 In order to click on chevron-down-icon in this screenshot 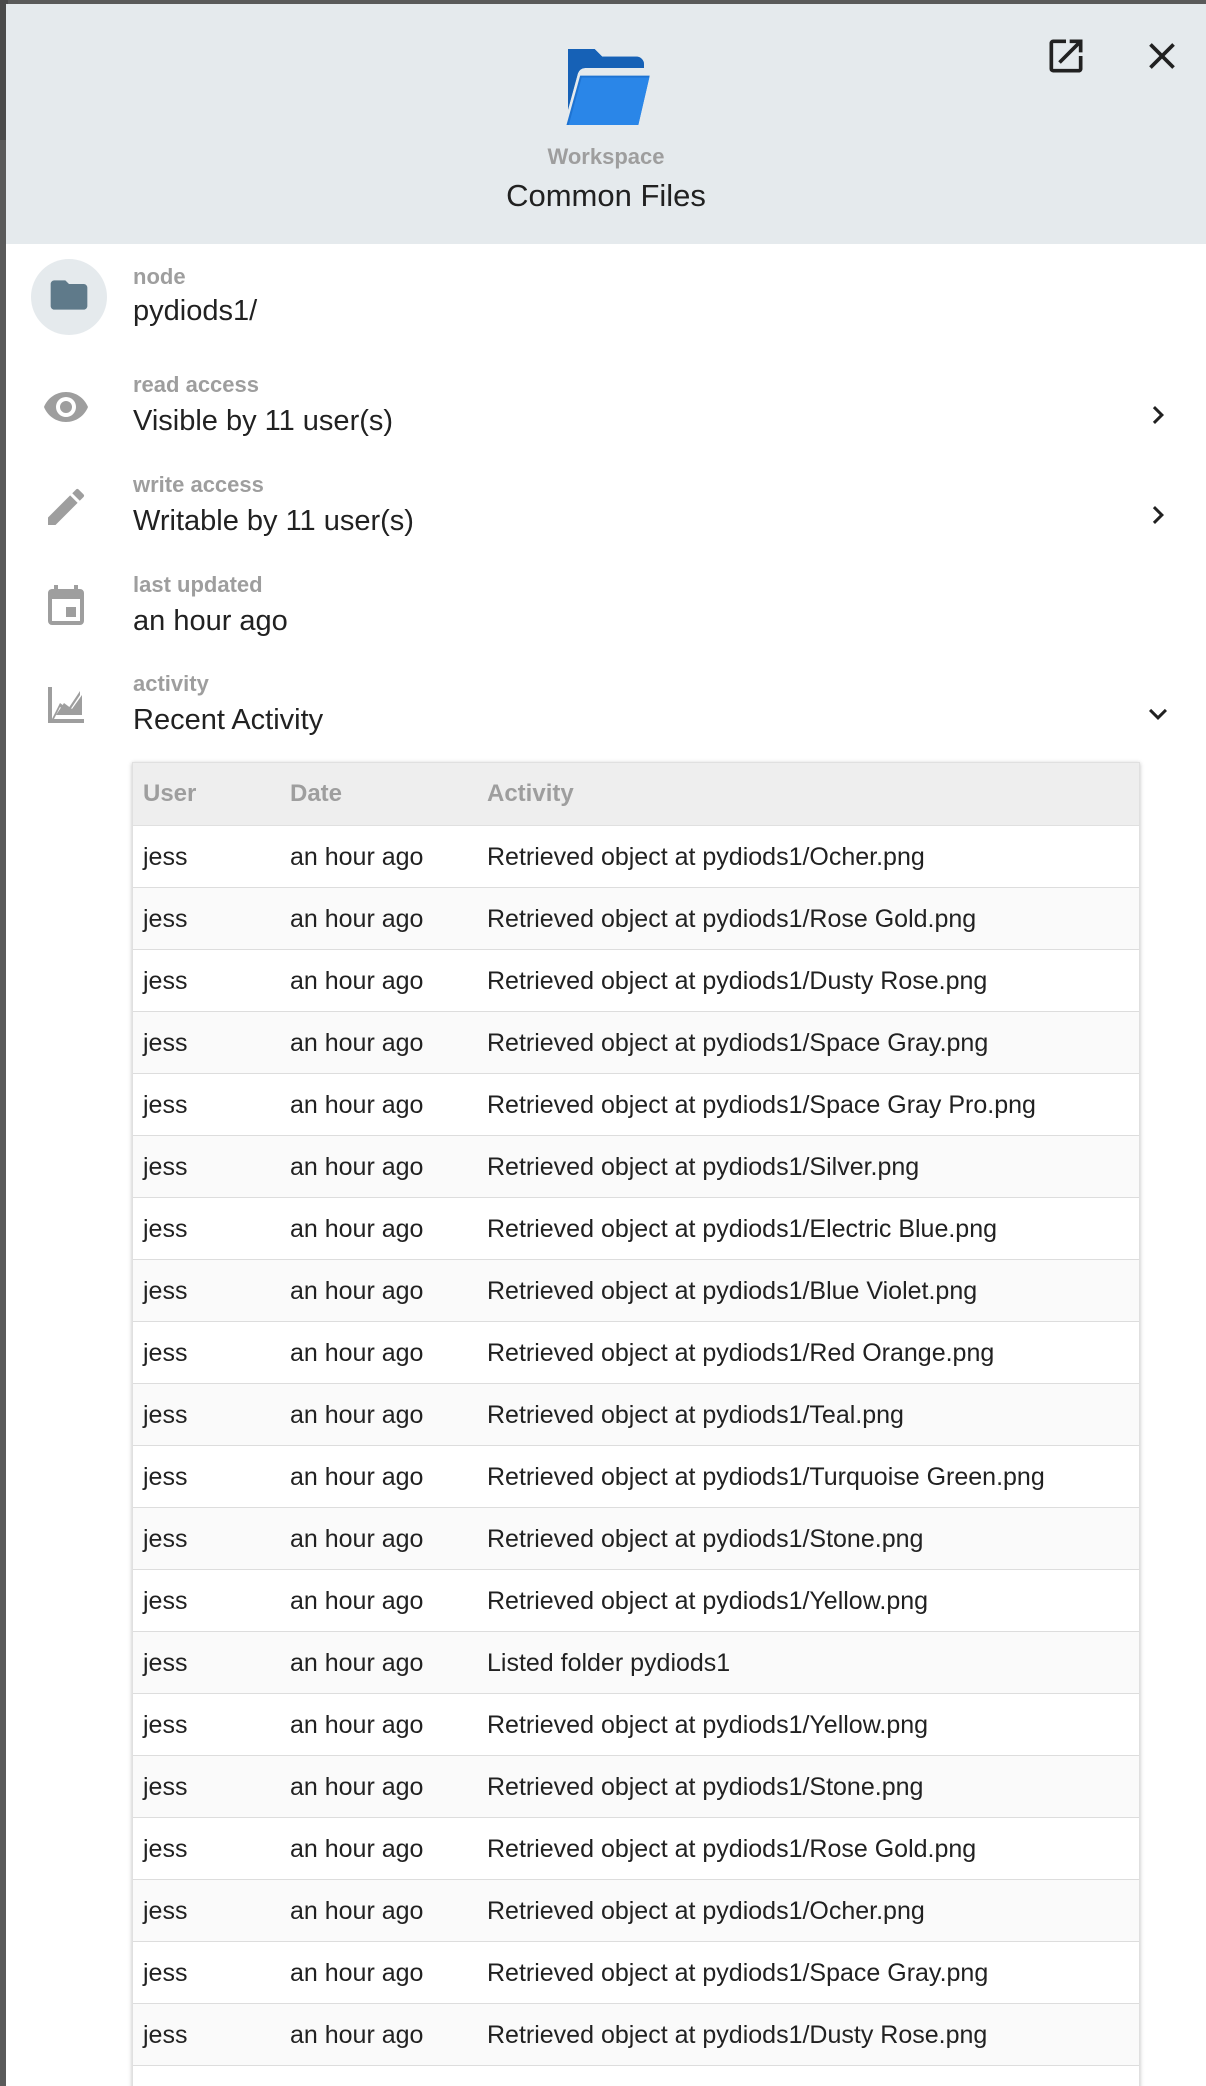, I will do `click(1158, 714)`.